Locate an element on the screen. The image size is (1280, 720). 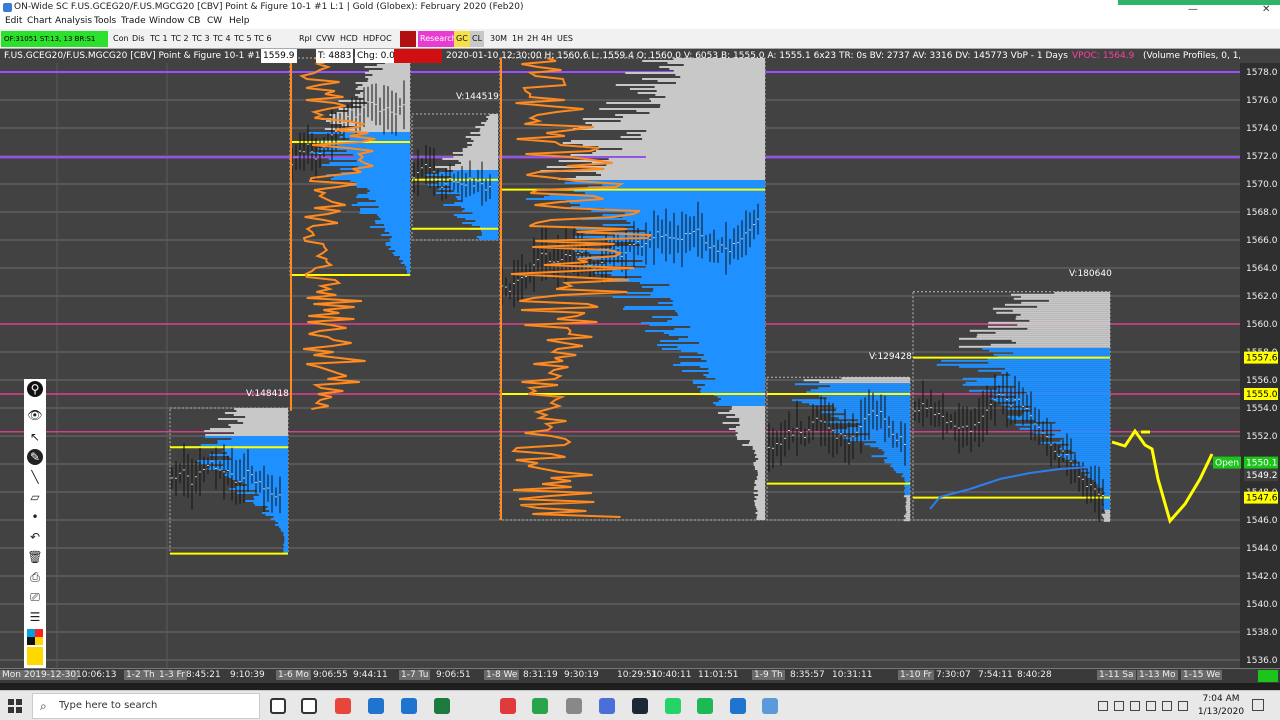
menu-chart: Chart is located at coordinates (39, 21).